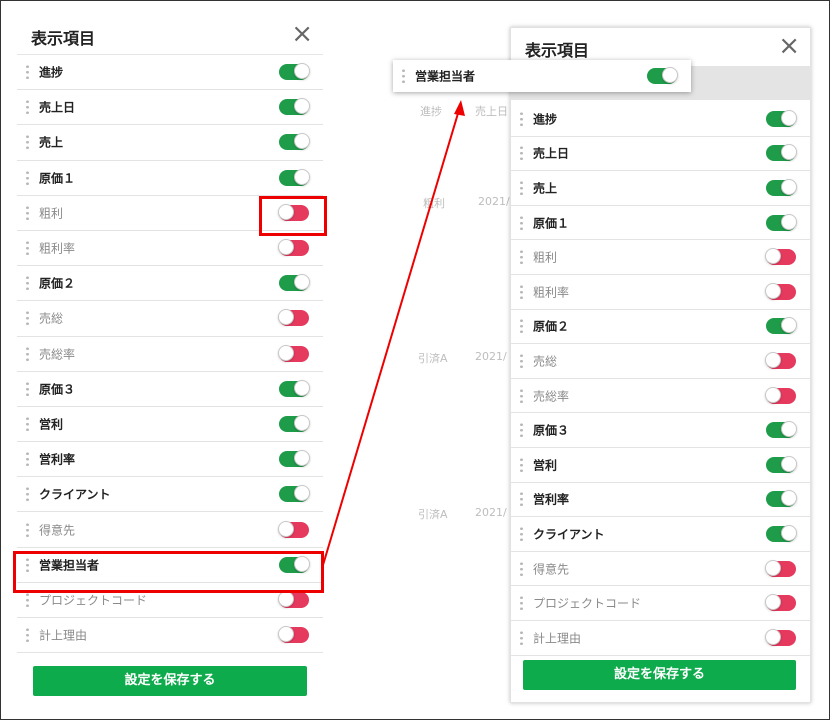 This screenshot has width=830, height=720. Describe the element at coordinates (542, 76) in the screenshot. I see `dragging-item: 営業担当者` at that location.